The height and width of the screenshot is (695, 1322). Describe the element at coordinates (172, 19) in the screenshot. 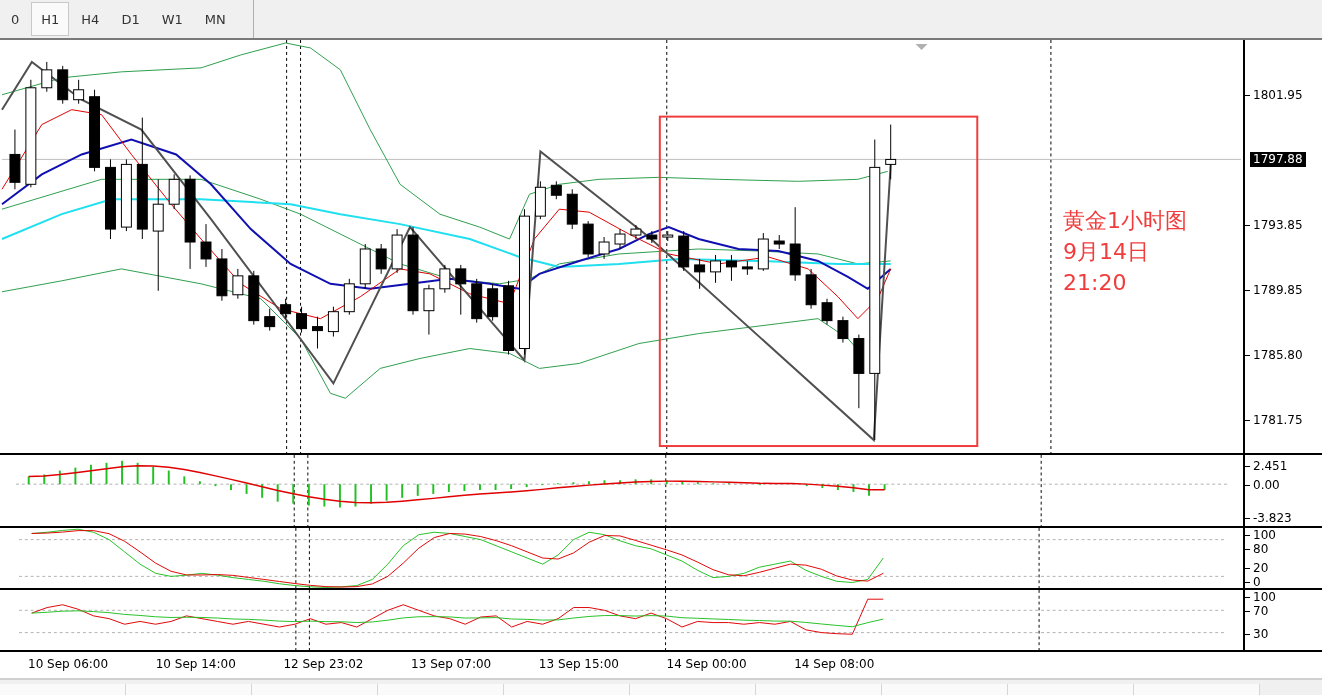

I see `timeframe-button: W1` at that location.